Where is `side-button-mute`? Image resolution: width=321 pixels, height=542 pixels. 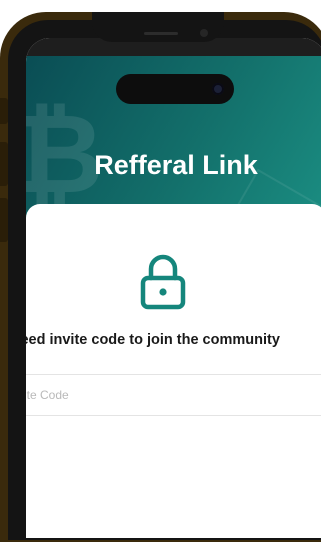
side-button-mute is located at coordinates (4, 111).